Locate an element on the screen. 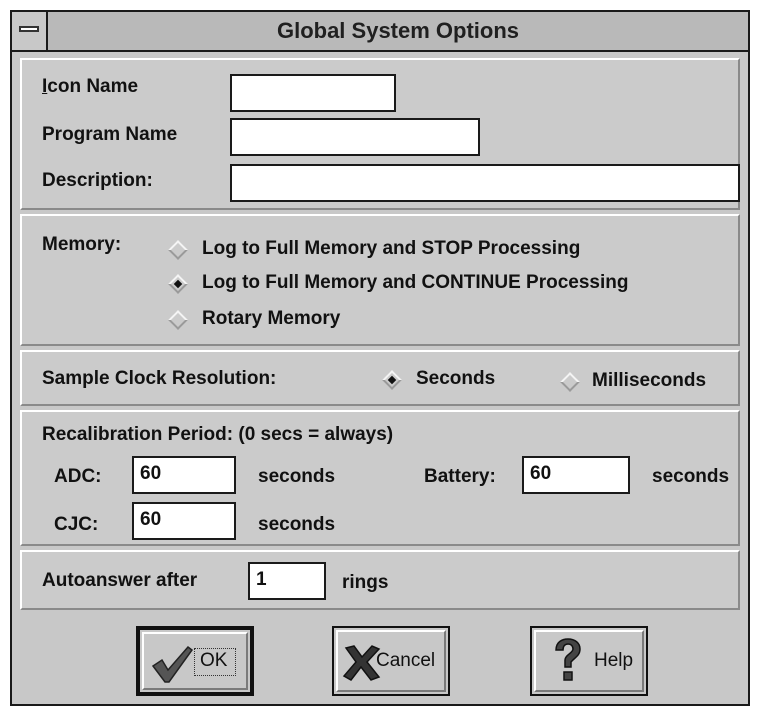  recalibration-heading: Recalibration Period: (0 secs = always) is located at coordinates (218, 434).